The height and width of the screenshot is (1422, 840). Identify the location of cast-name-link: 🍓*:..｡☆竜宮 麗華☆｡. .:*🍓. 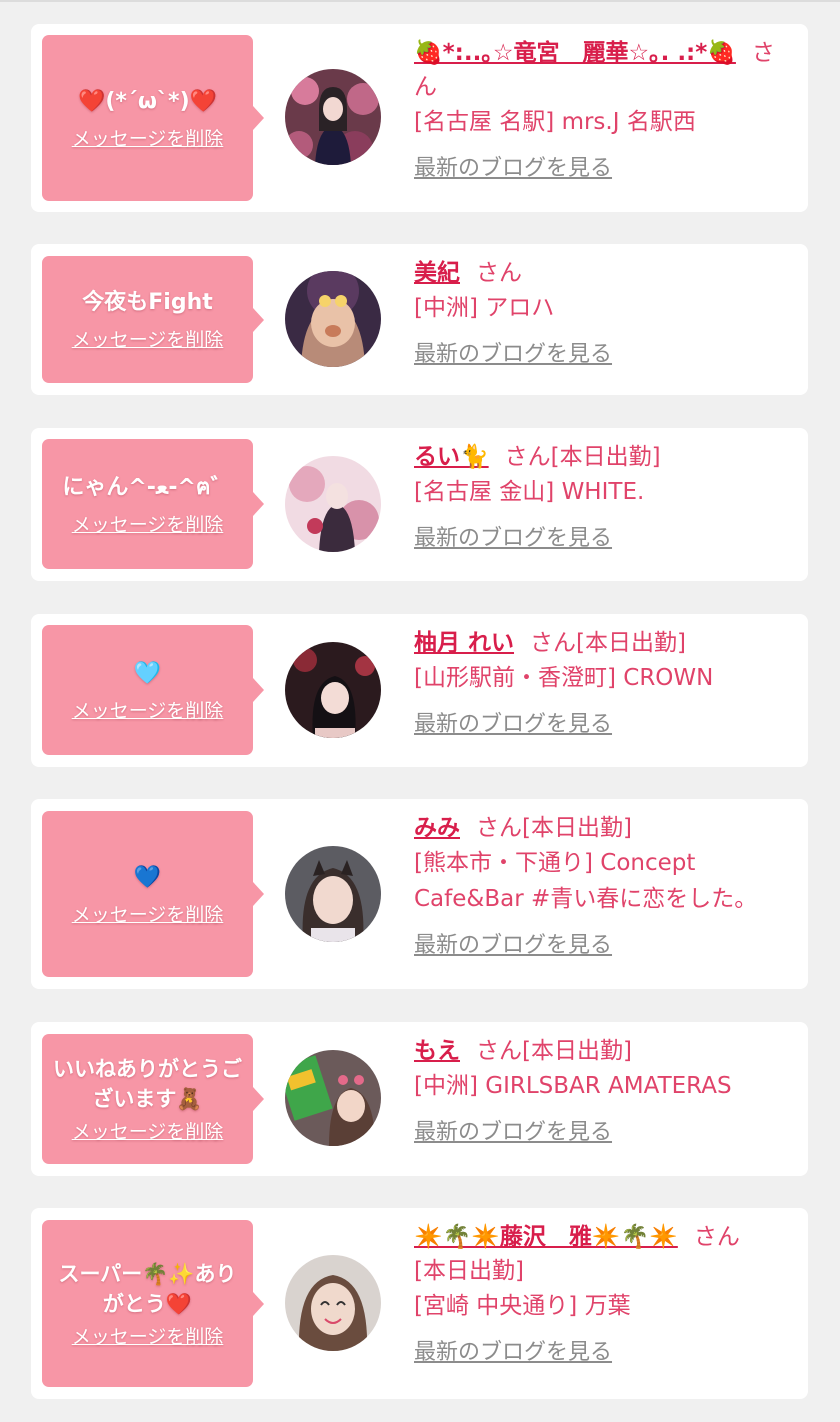
(575, 53).